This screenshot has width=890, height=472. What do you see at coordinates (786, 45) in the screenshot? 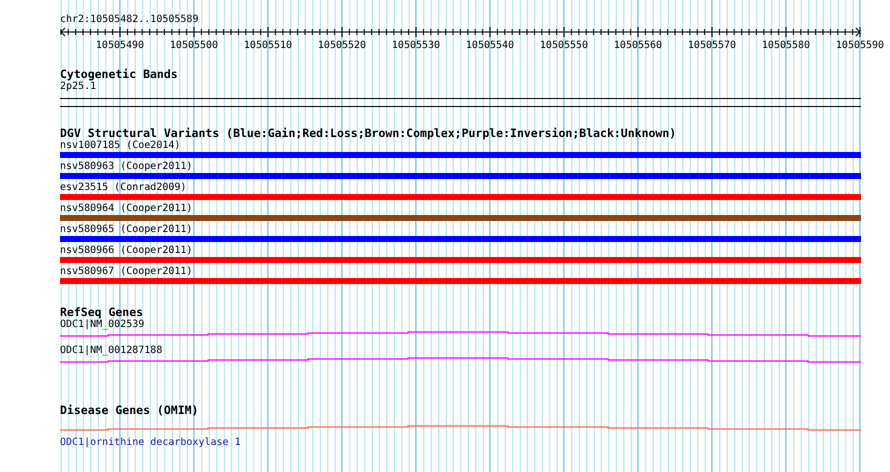
I see `ruler-tick-label: 10505580` at bounding box center [786, 45].